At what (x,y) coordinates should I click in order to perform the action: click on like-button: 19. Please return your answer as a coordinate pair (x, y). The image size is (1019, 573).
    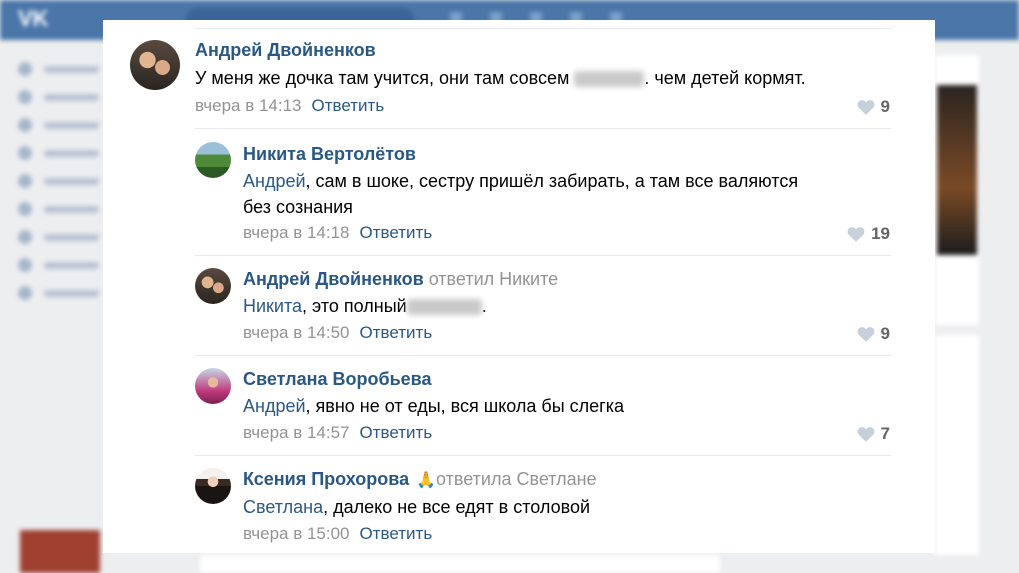
    Looking at the image, I should click on (868, 234).